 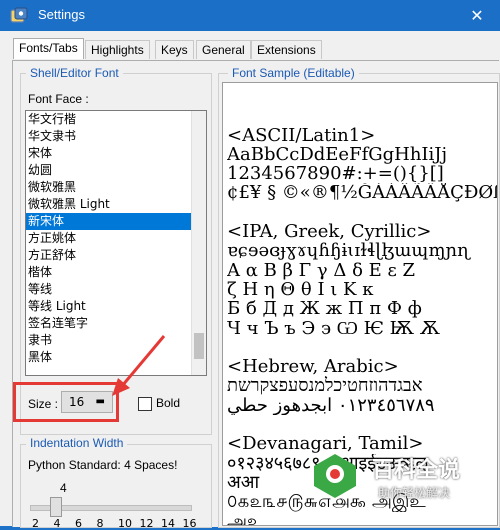 I want to click on font-sample-line: AaBbCcDdEeFfGgHhIiJj, so click(x=337, y=154).